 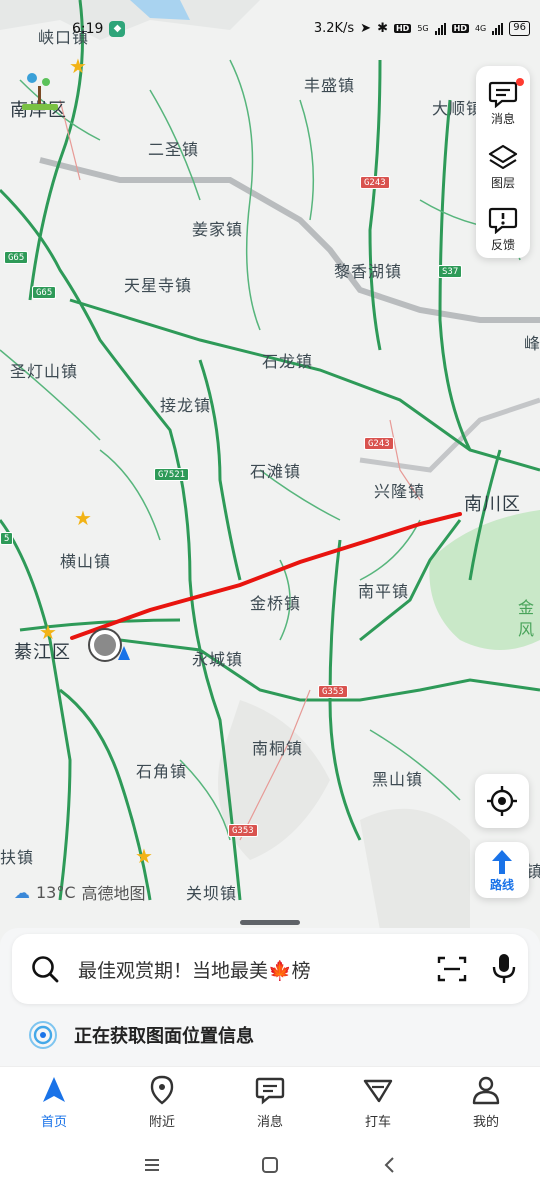 I want to click on place-label-hengshan: 横山镇, so click(x=85, y=560).